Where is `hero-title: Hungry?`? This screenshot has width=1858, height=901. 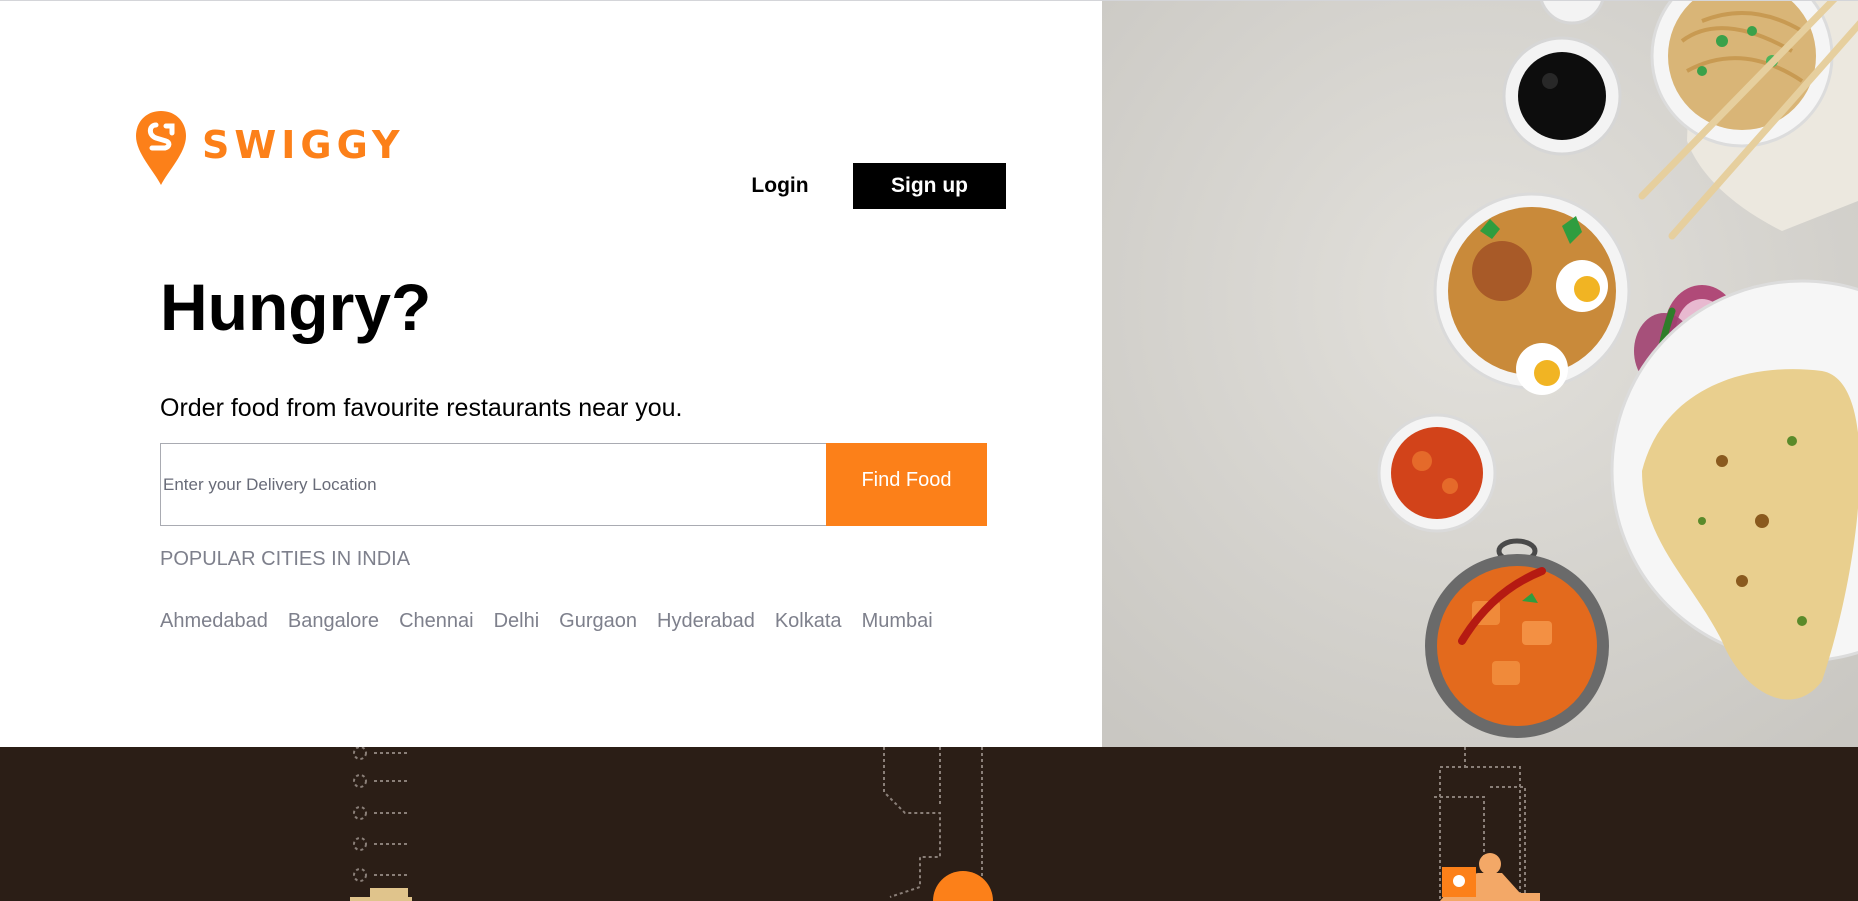
hero-title: Hungry? is located at coordinates (296, 307).